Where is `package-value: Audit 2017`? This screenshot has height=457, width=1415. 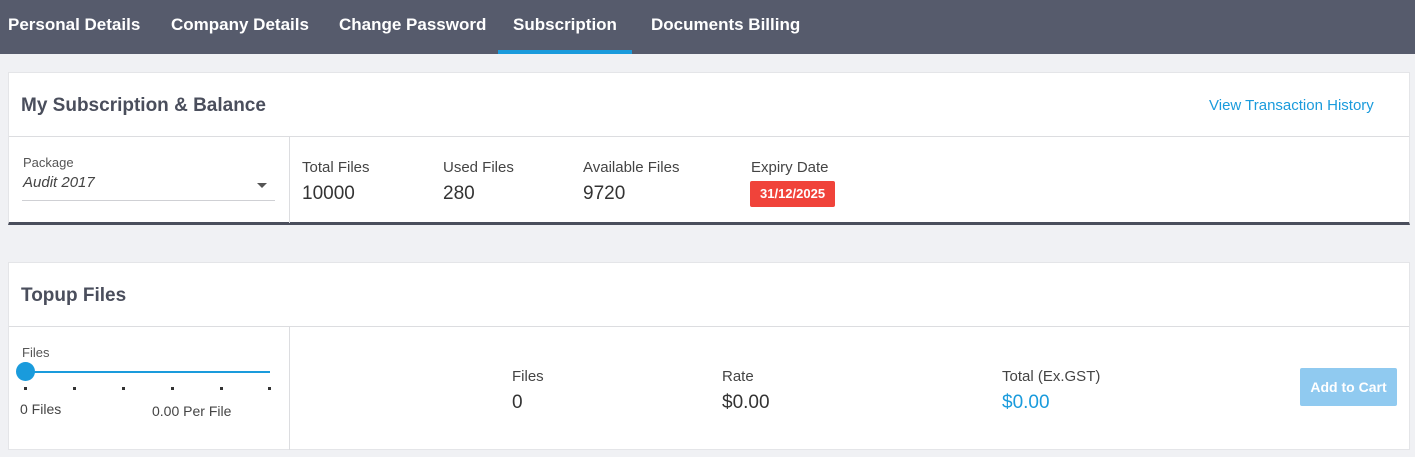 package-value: Audit 2017 is located at coordinates (59, 182).